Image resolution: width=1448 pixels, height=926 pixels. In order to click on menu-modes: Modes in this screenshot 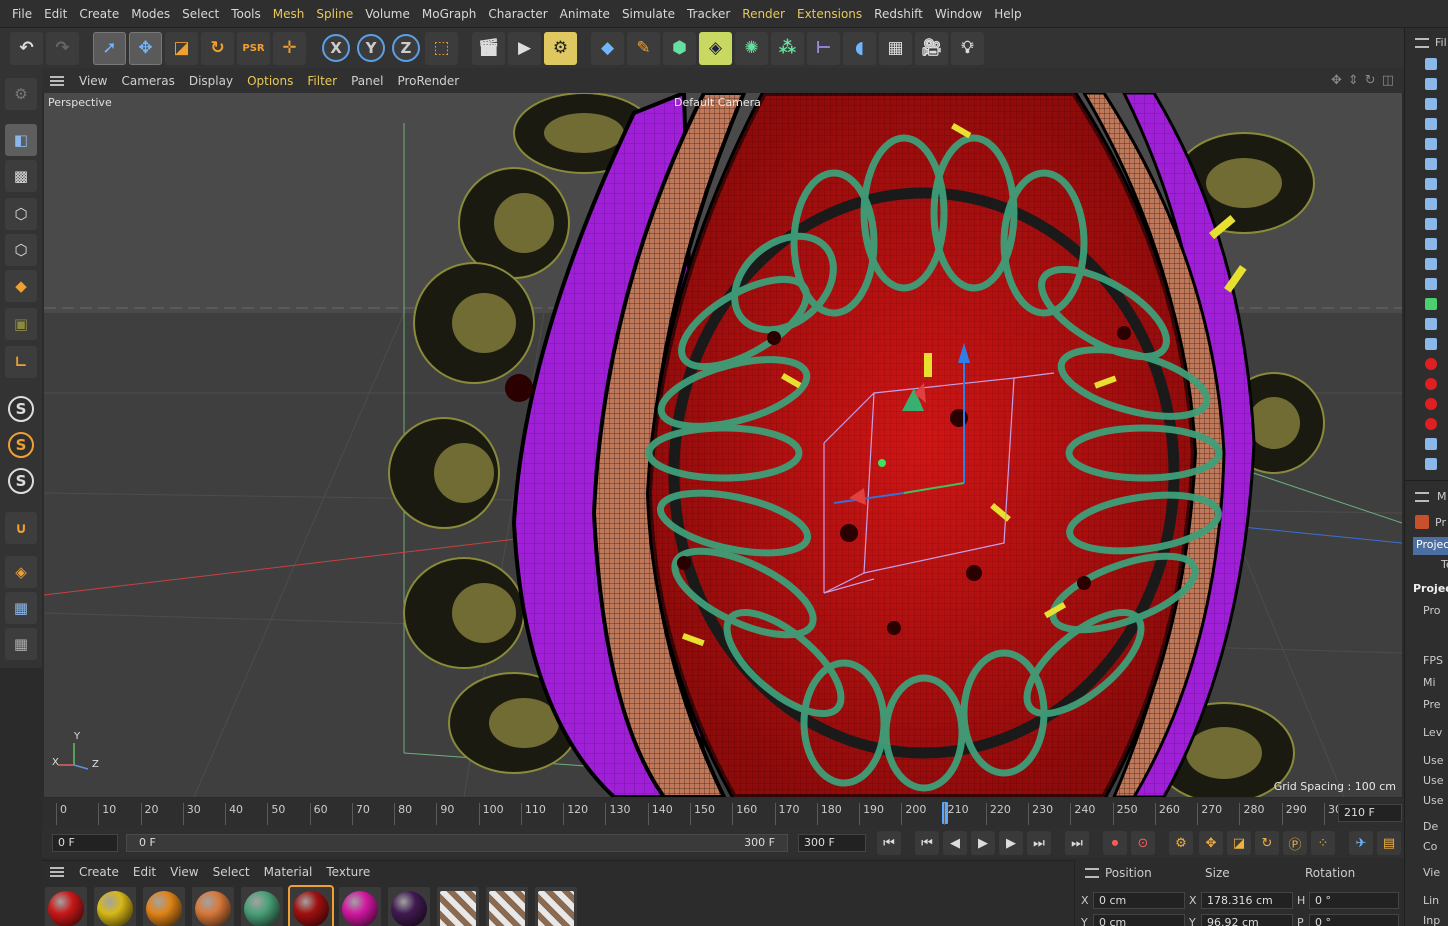, I will do `click(150, 14)`.